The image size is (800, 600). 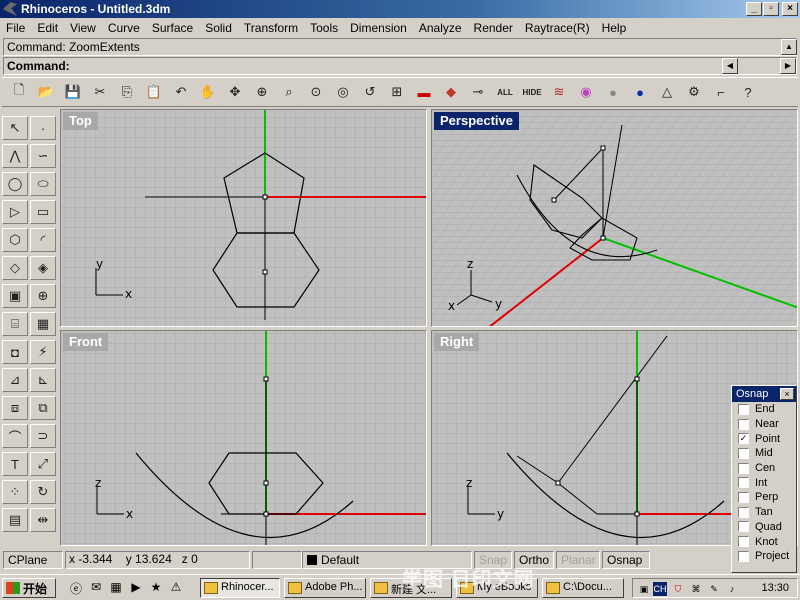 What do you see at coordinates (43, 380) in the screenshot?
I see `split-icon: ⊾` at bounding box center [43, 380].